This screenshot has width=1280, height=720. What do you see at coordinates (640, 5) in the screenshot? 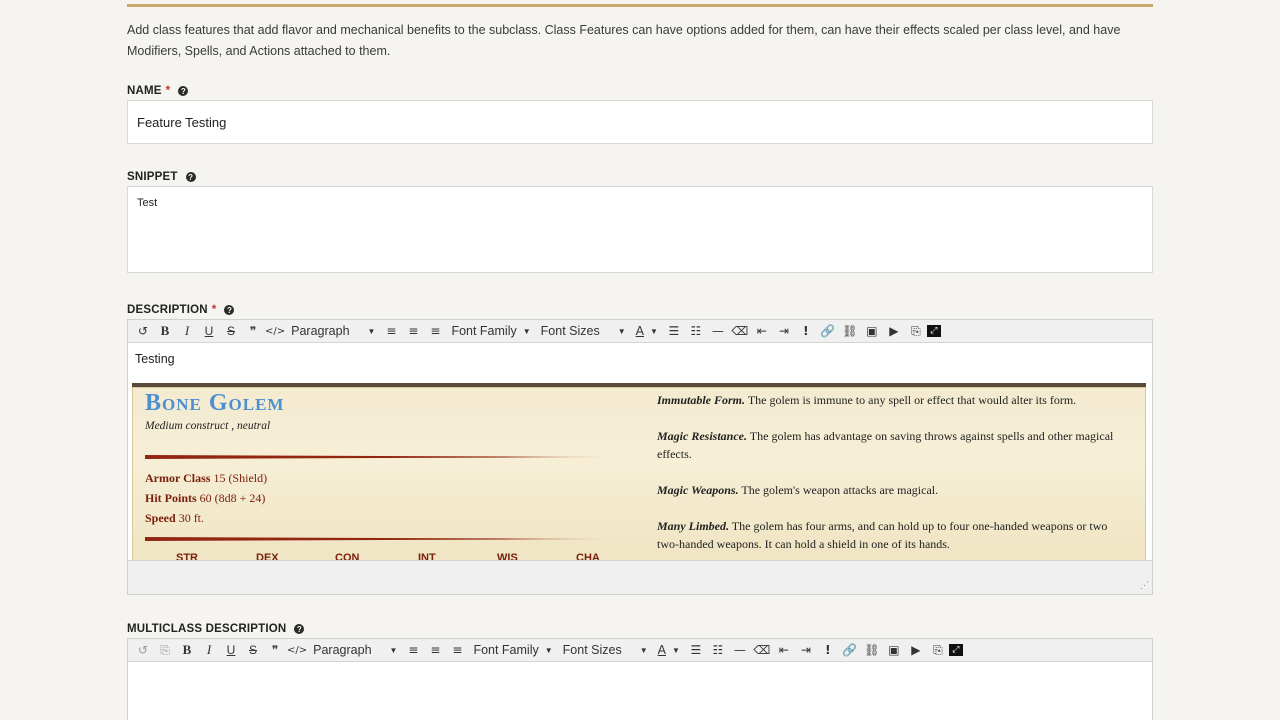
I see `top-divider` at bounding box center [640, 5].